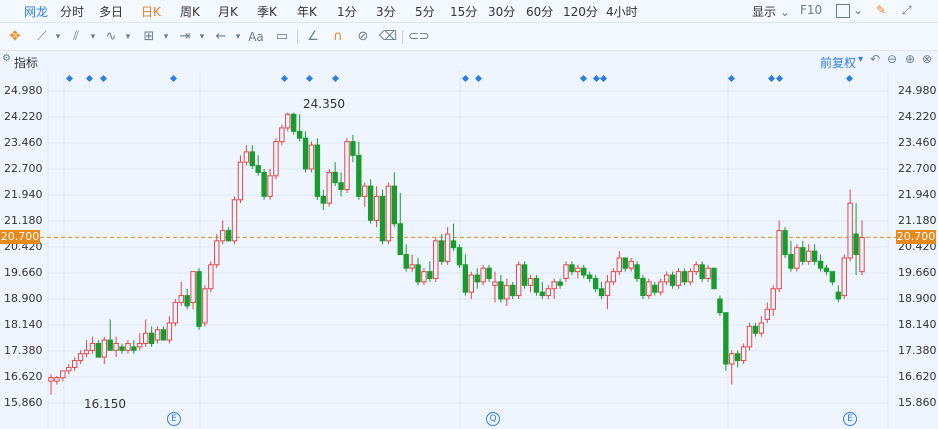 This screenshot has height=429, width=938. Describe the element at coordinates (875, 59) in the screenshot. I see `undo-icon: ↶` at that location.